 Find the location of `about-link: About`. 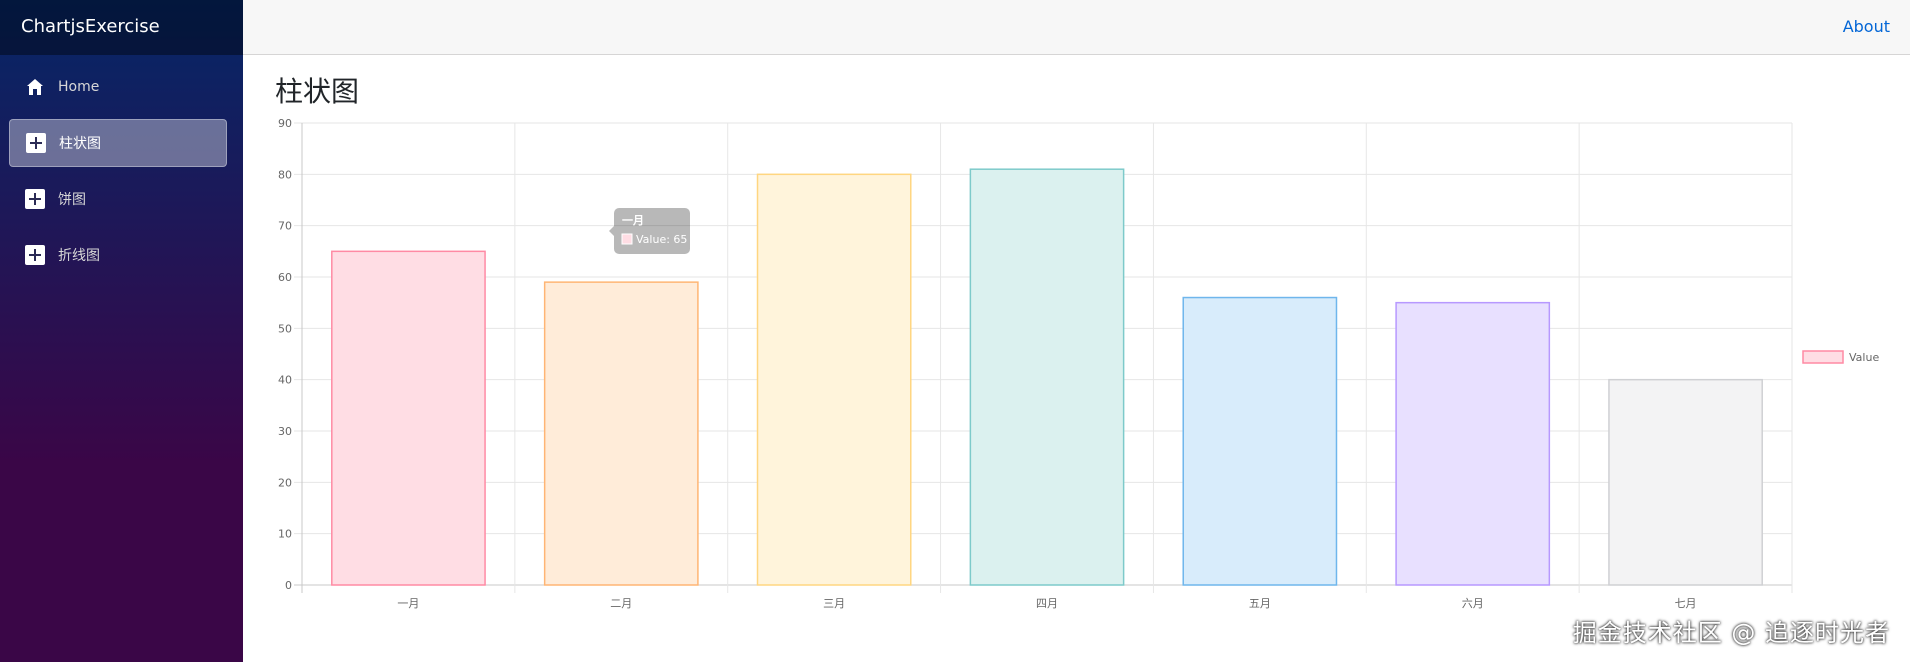

about-link: About is located at coordinates (1866, 26).